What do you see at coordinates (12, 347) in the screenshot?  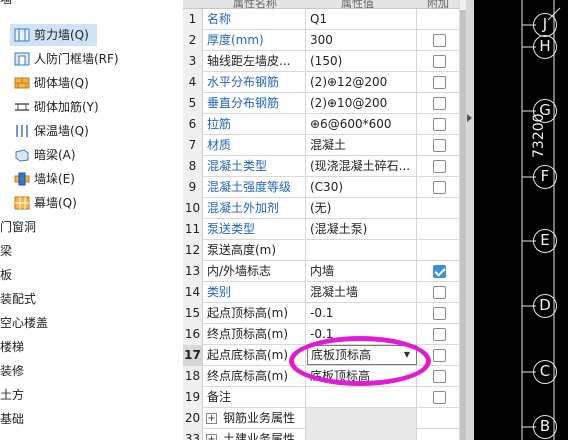 I see `tree-node-stairs: 楼梯` at bounding box center [12, 347].